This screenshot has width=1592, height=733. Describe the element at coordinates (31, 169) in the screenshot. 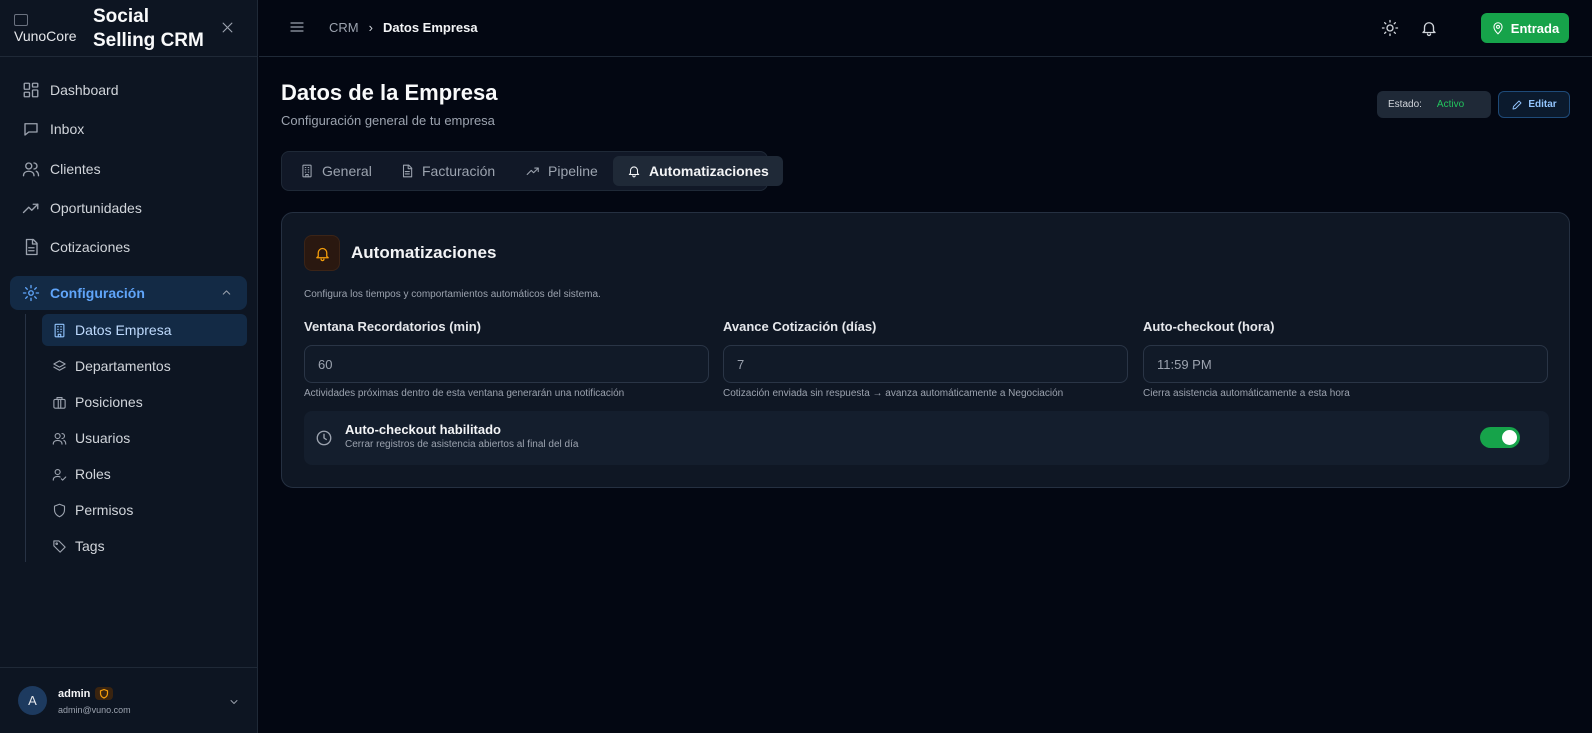

I see `users-icon` at that location.